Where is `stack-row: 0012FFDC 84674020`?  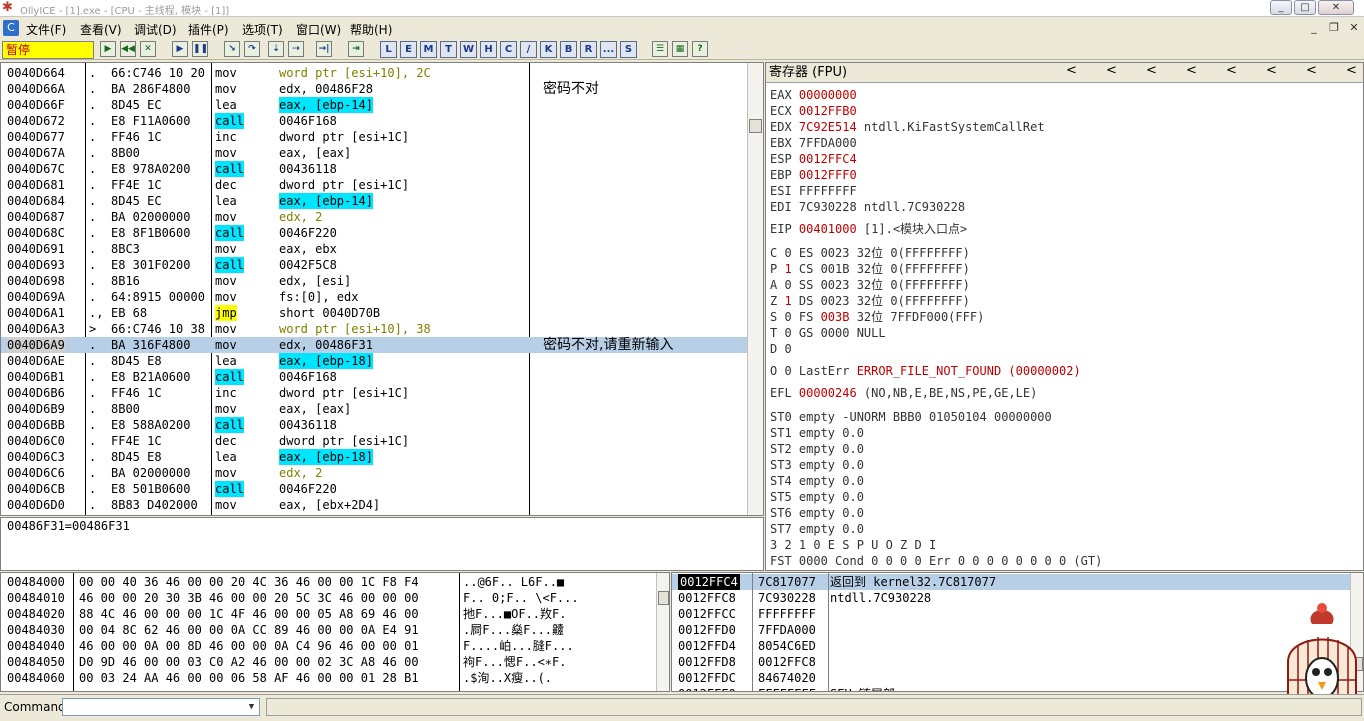 stack-row: 0012FFDC 84674020 is located at coordinates (1012, 678).